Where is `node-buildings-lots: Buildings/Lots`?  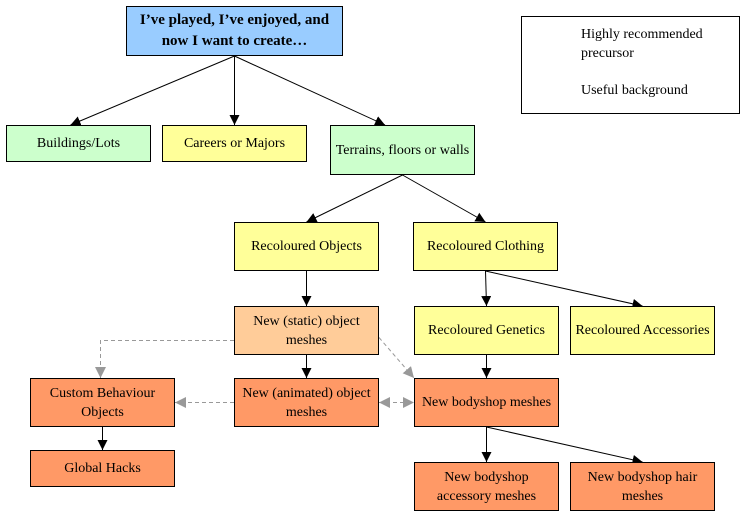
node-buildings-lots: Buildings/Lots is located at coordinates (78, 143).